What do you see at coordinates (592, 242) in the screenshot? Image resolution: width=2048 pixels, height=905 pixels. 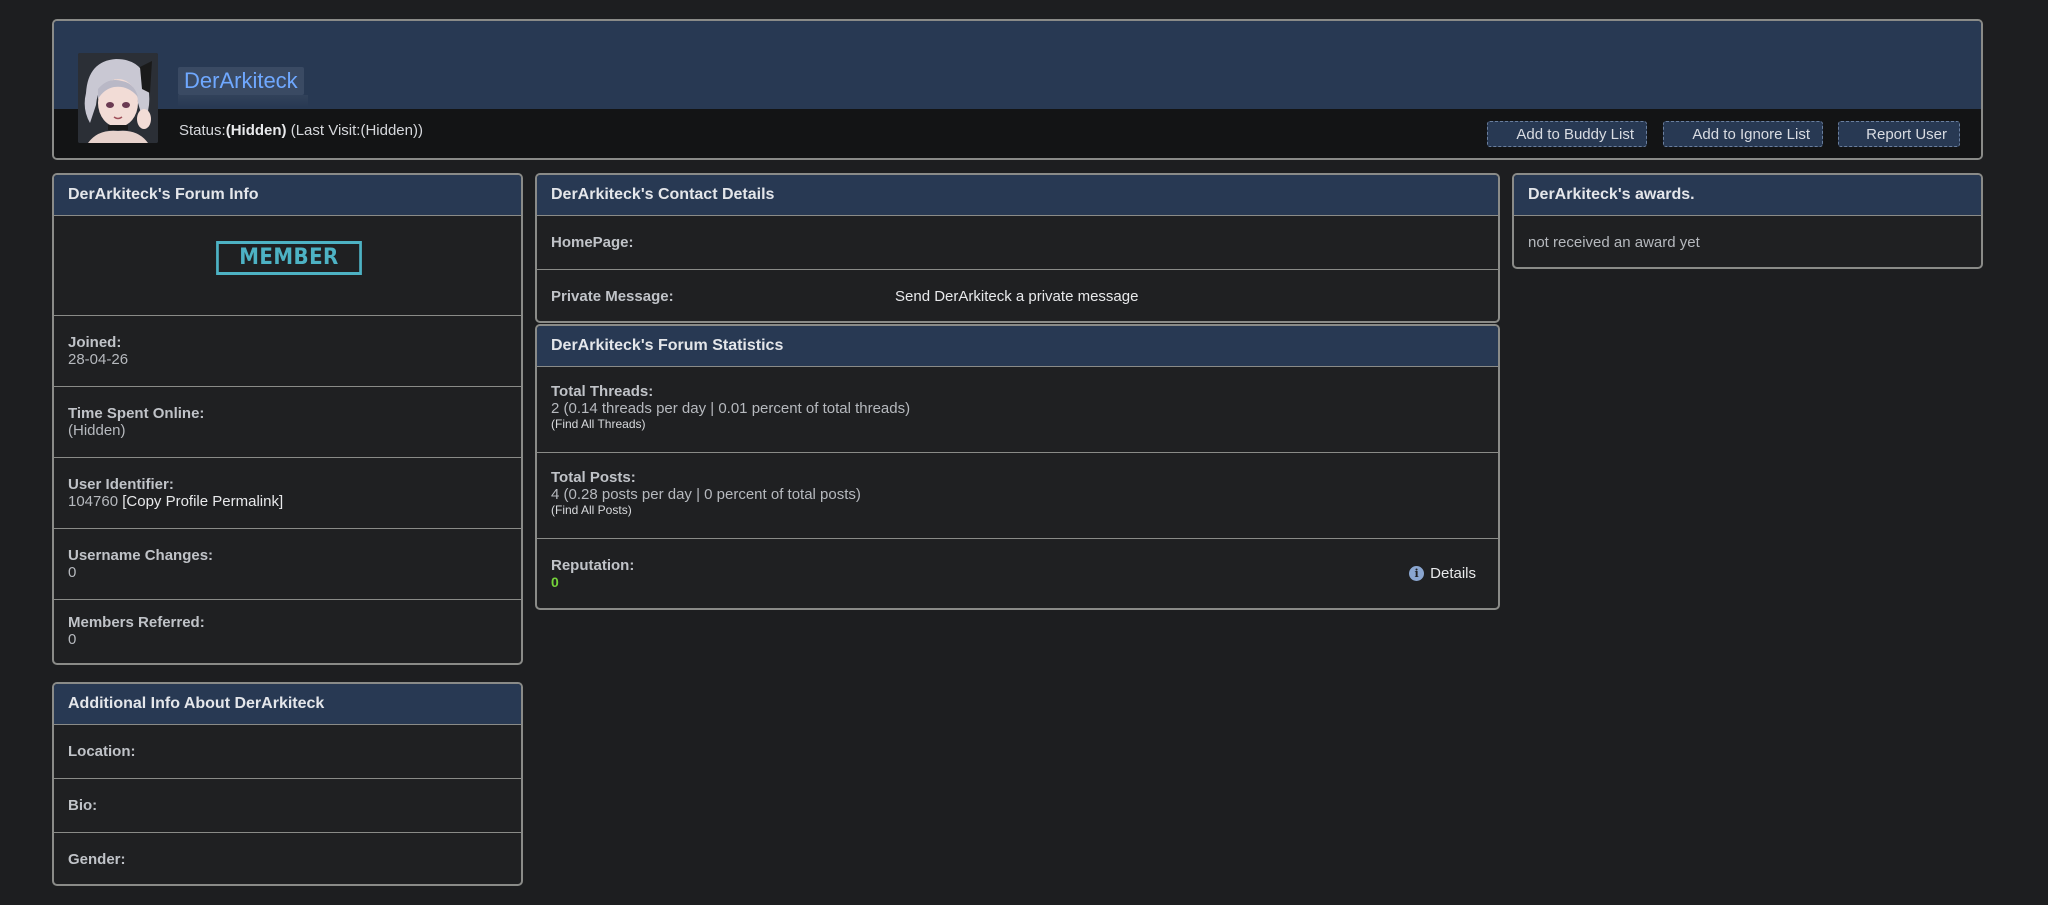 I see `homepage-label: HomePage:` at bounding box center [592, 242].